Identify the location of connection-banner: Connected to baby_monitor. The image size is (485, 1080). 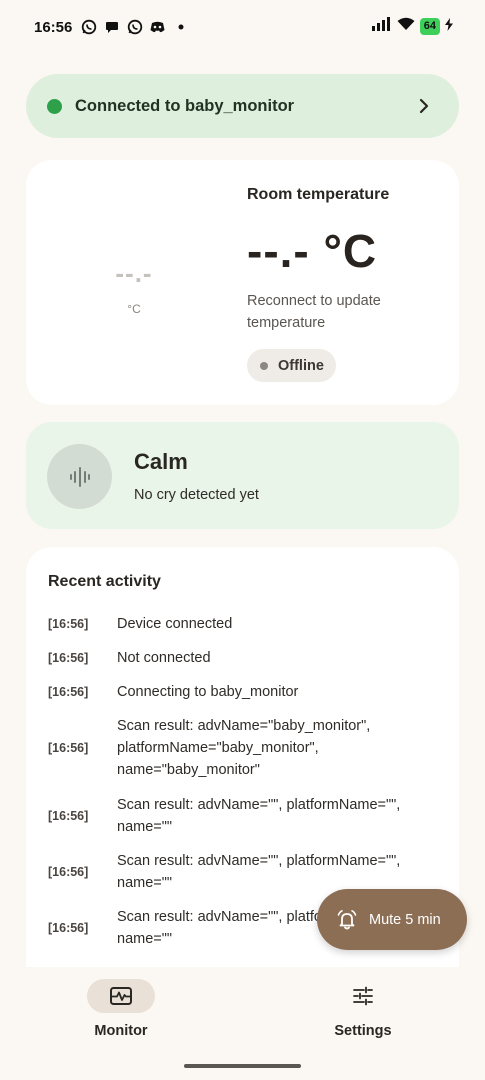
(242, 106).